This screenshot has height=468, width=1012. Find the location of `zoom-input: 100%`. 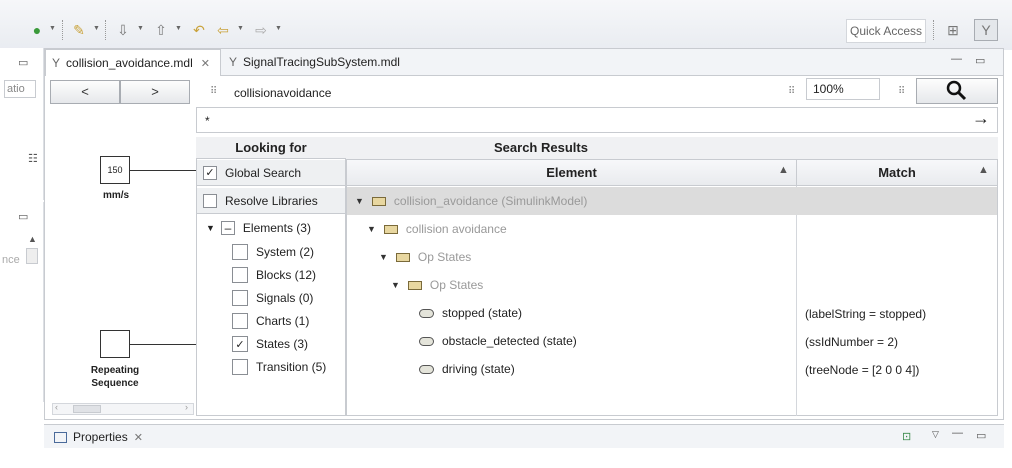

zoom-input: 100% is located at coordinates (843, 89).